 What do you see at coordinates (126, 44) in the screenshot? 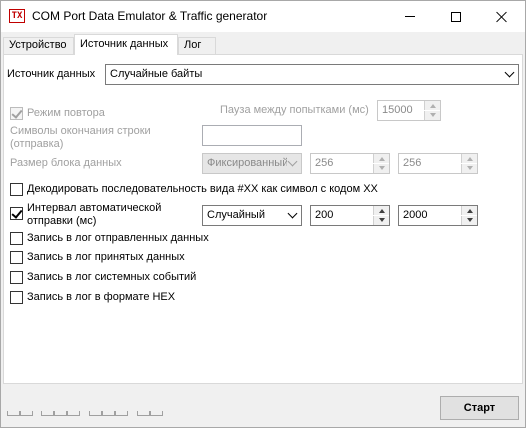
I see `tab-data-source: Источник данных` at bounding box center [126, 44].